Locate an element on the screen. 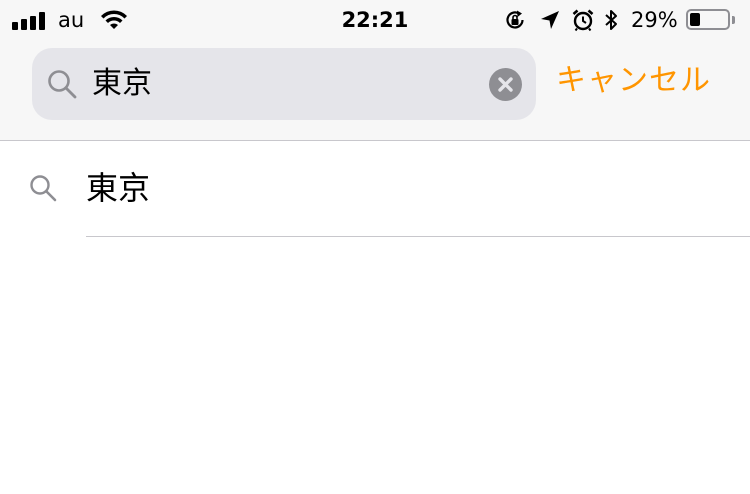  search-query-text: 東京 is located at coordinates (122, 84).